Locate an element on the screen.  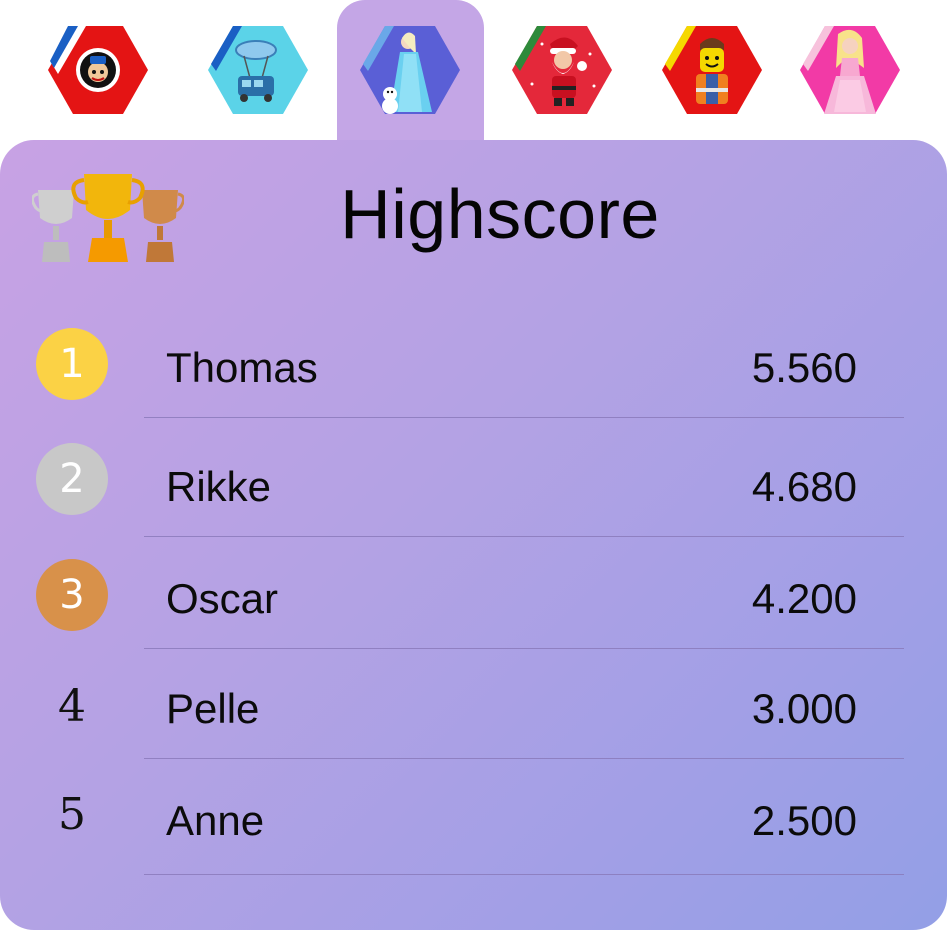
tab-christmas is located at coordinates (562, 70).